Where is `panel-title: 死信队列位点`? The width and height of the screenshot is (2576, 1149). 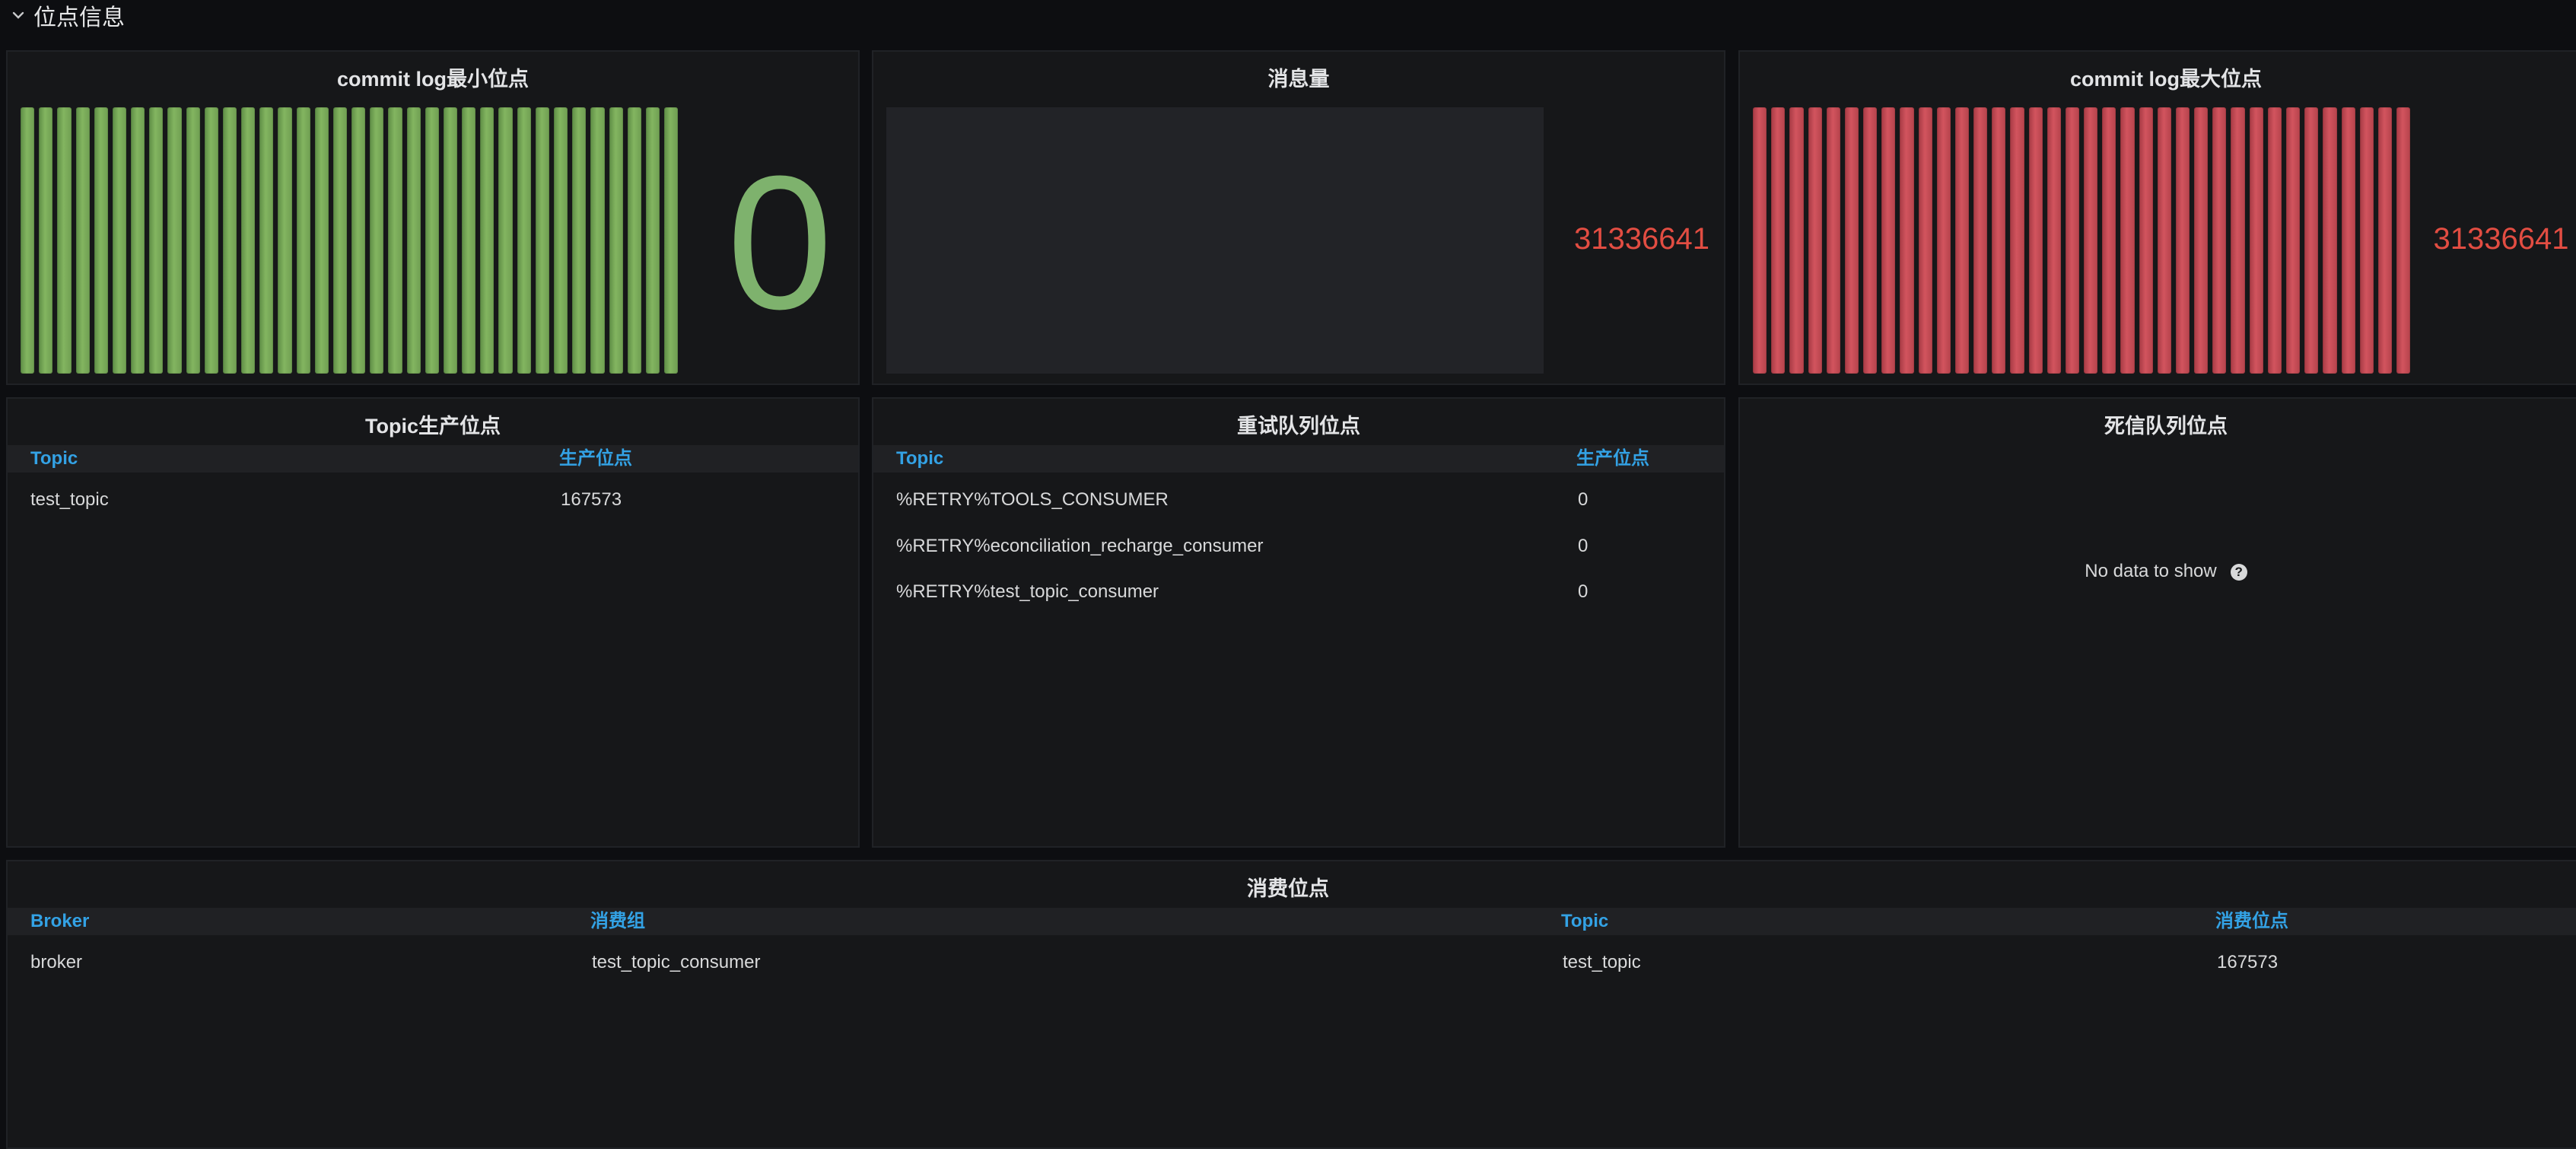
panel-title: 死信队列位点 is located at coordinates (2158, 424).